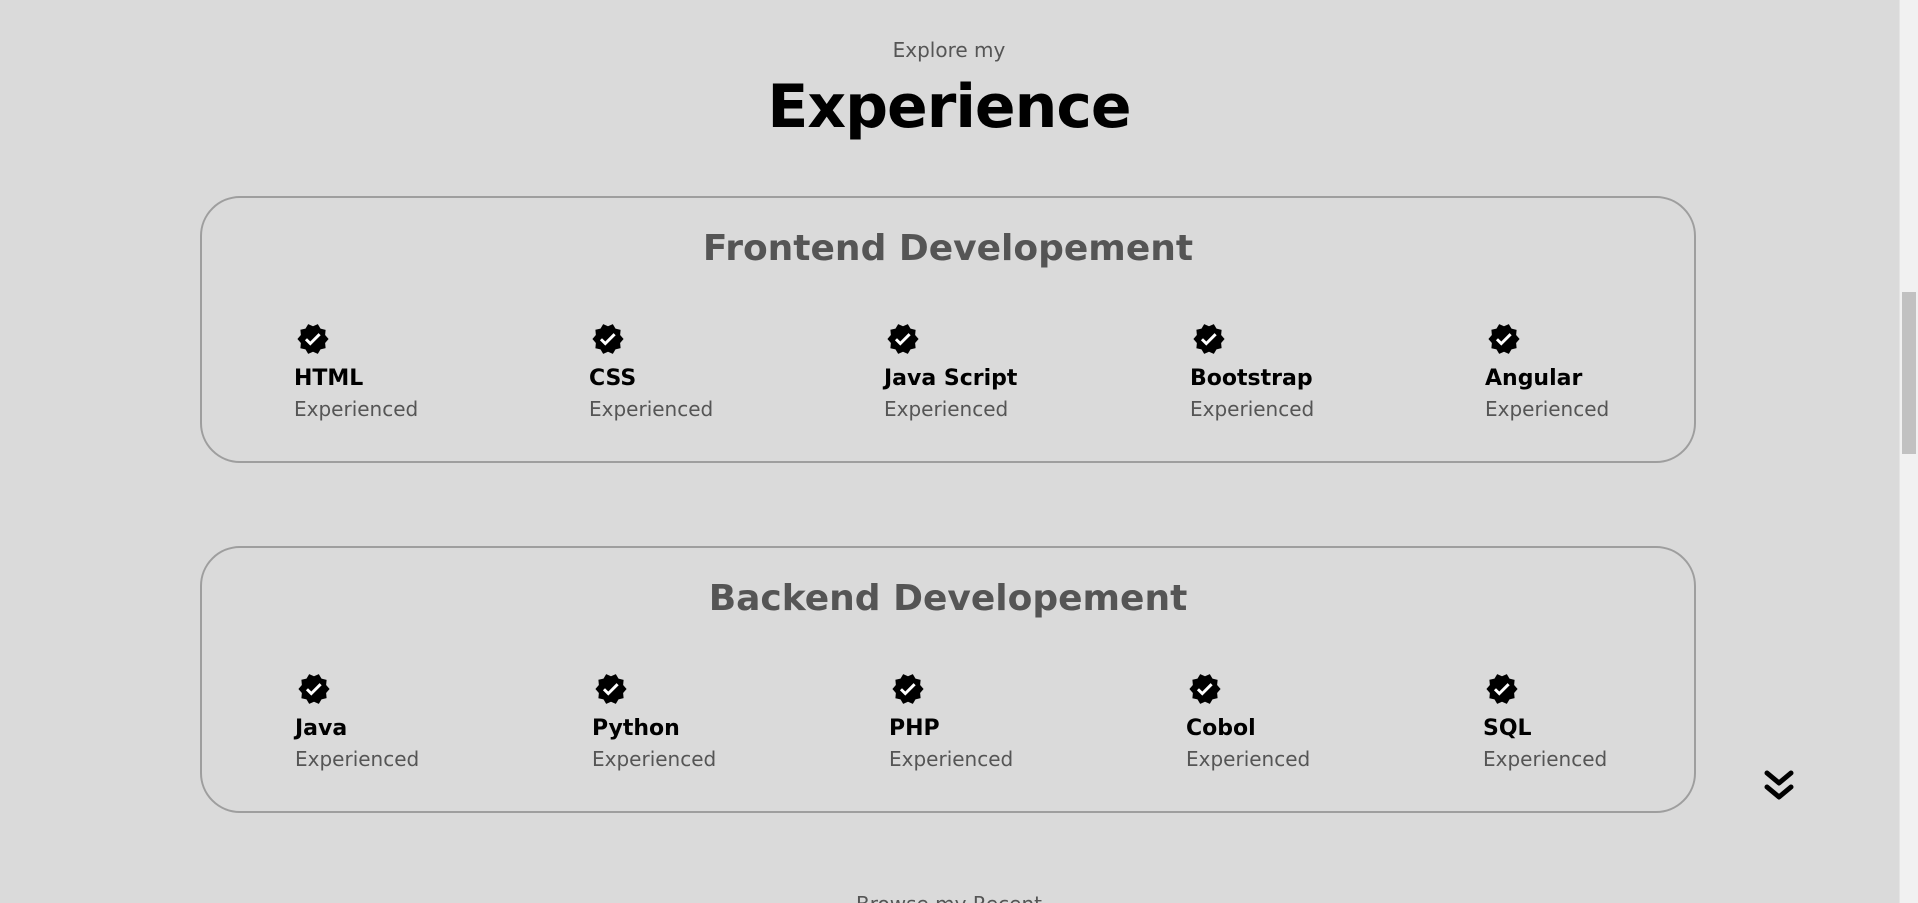 The height and width of the screenshot is (903, 1918). What do you see at coordinates (1221, 728) in the screenshot?
I see `skill-name: Cobol` at bounding box center [1221, 728].